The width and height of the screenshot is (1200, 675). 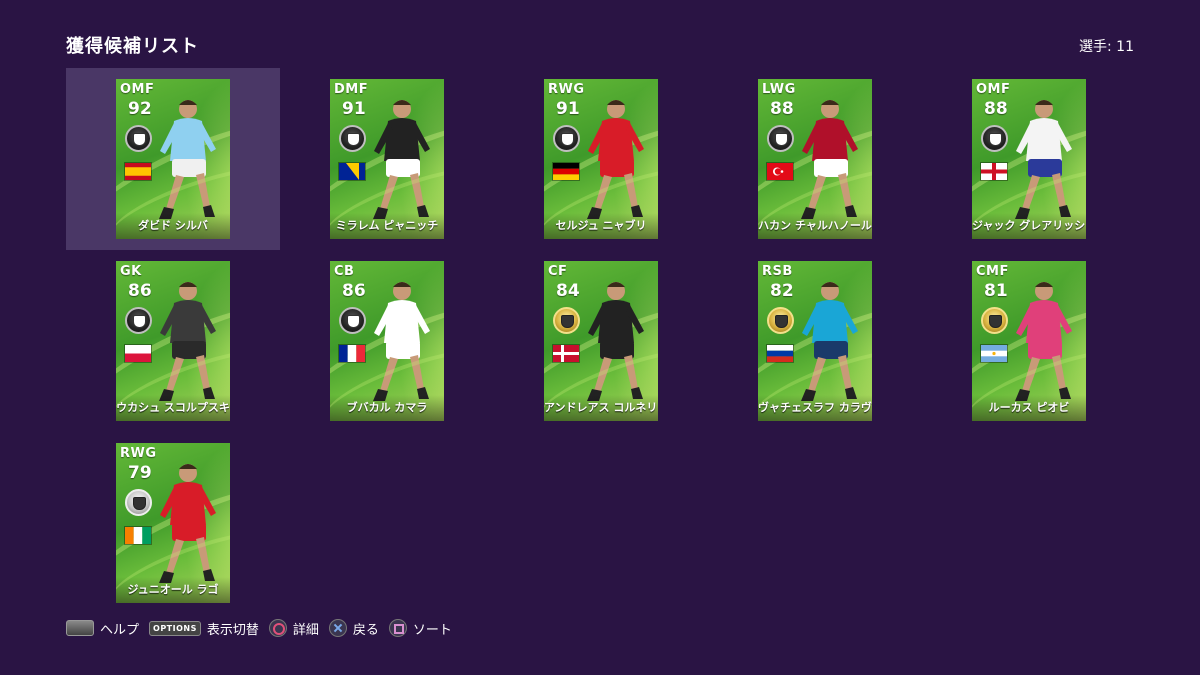 I want to click on player-card-slot: RWG 91 セルジュ ニャブリ, so click(x=601, y=159).